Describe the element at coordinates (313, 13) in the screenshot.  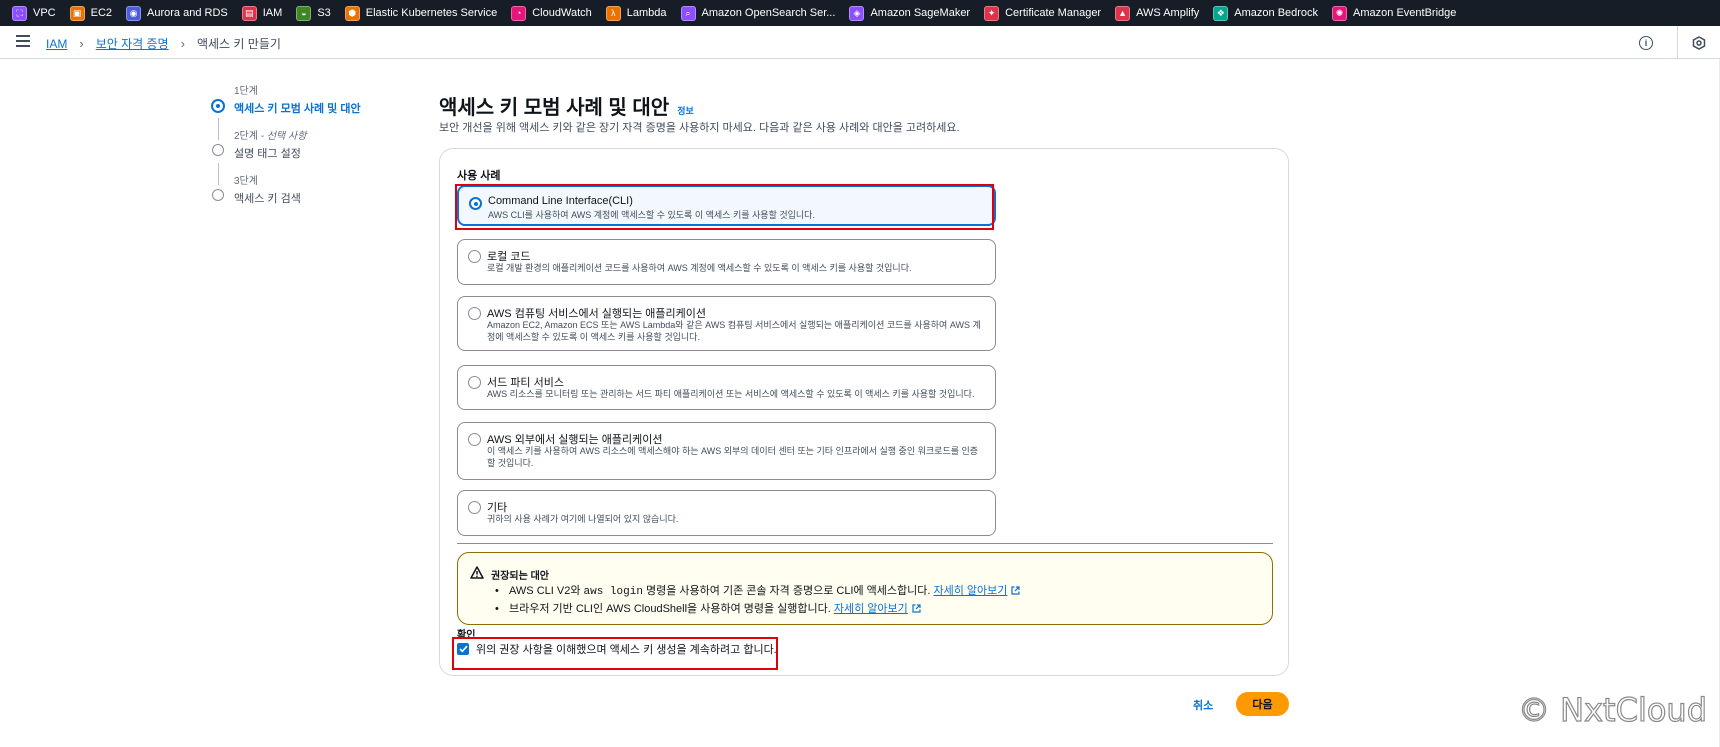
I see `favorite-s3: ◒ S3` at that location.